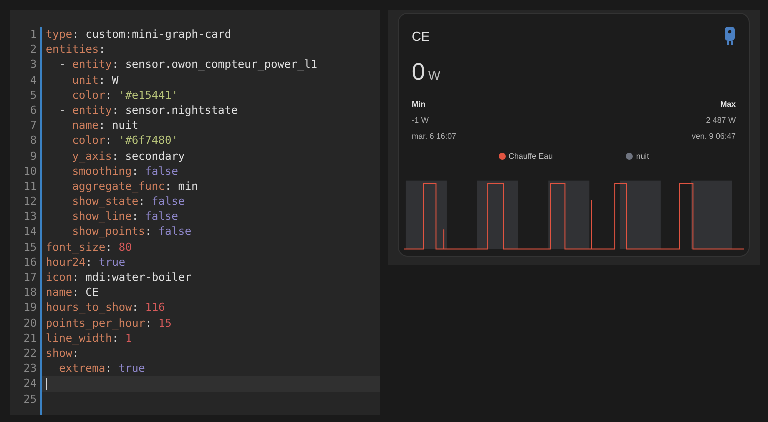 The image size is (768, 422). Describe the element at coordinates (105, 308) in the screenshot. I see `code-line: hours_to_show: 116` at that location.